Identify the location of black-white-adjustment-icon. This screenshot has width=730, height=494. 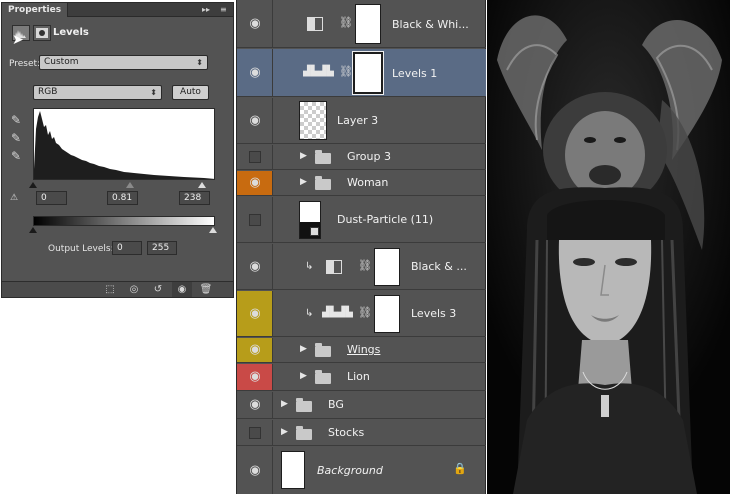
(334, 267).